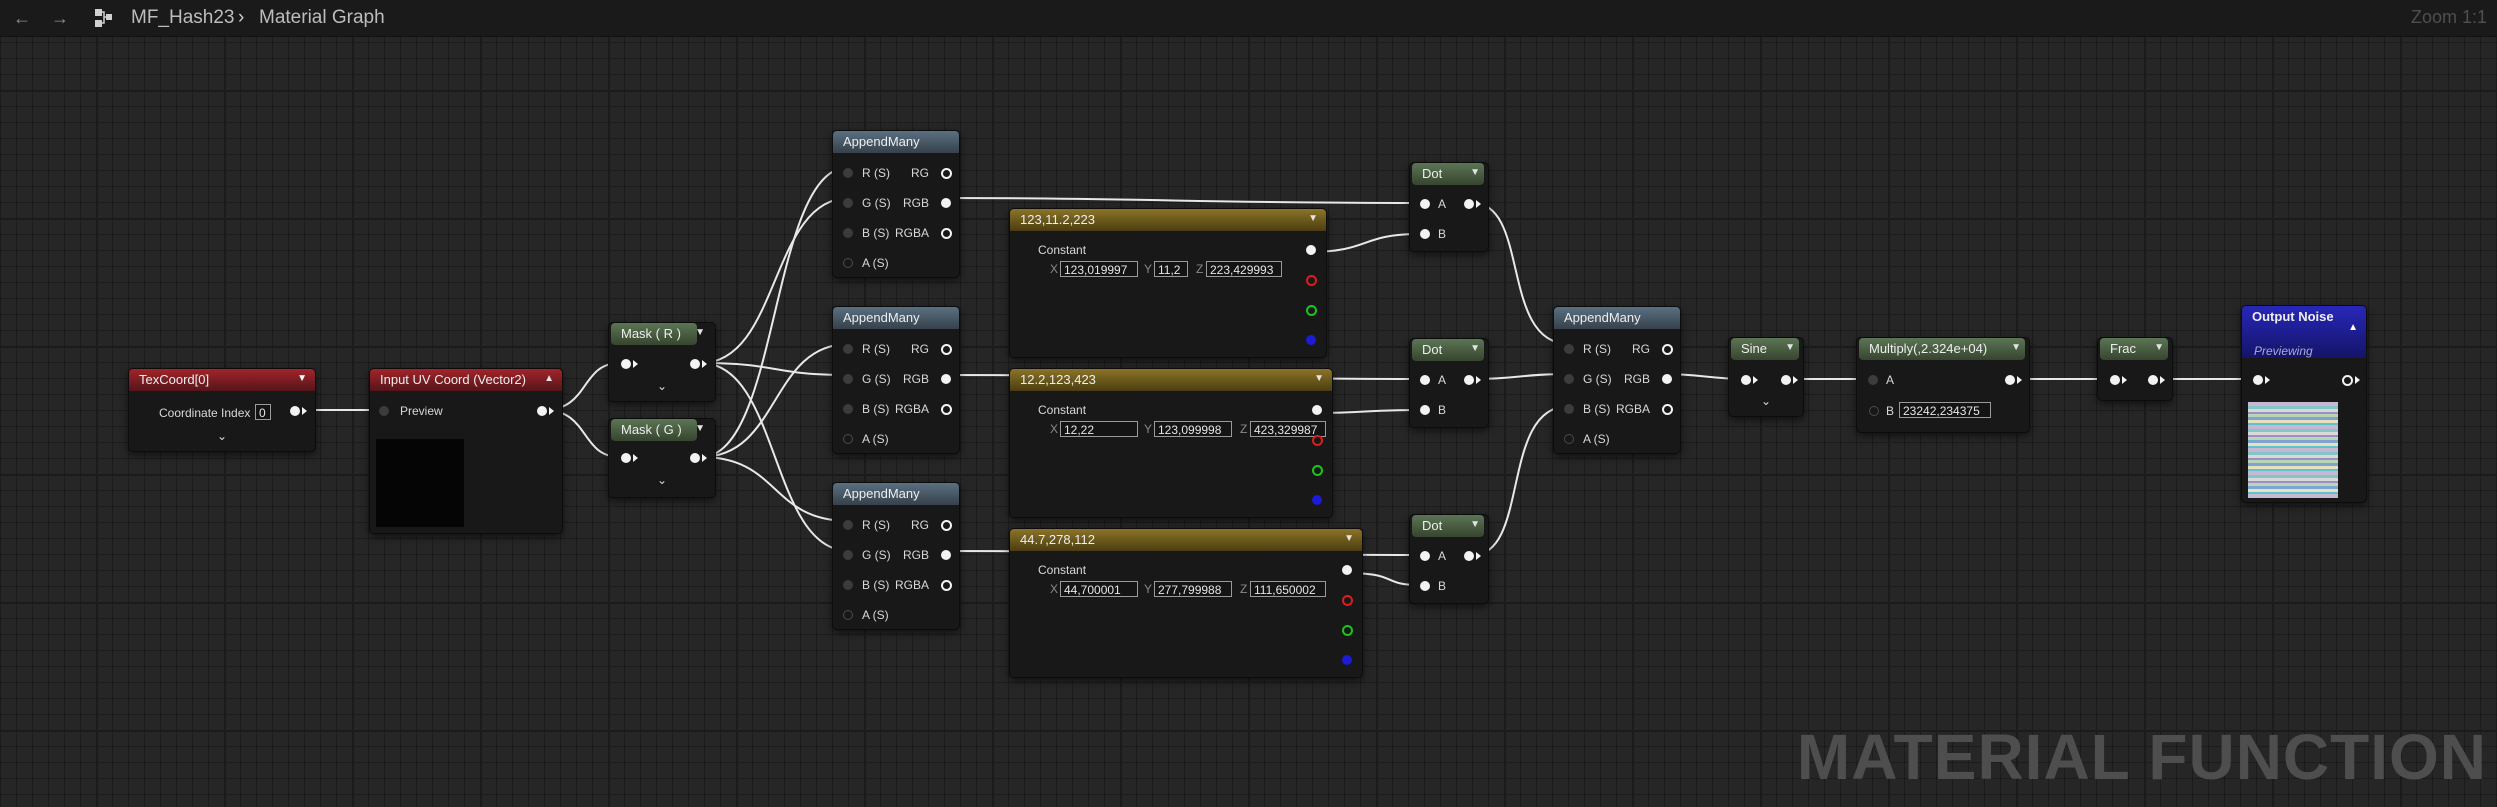 The image size is (2497, 807). Describe the element at coordinates (896, 204) in the screenshot. I see `append-many-node-1: AppendMany R (S) RG G (S) RGB B (S) RGBA A (S)` at that location.